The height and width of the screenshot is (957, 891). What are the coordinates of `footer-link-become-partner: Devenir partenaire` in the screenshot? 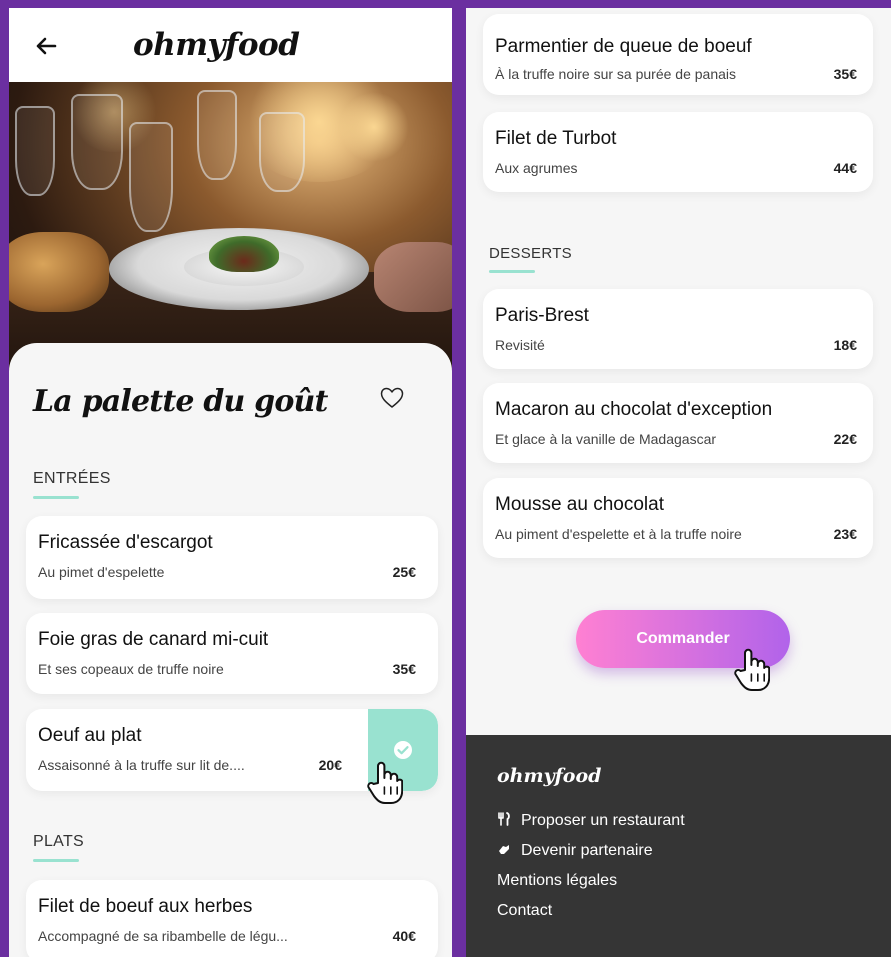 It's located at (575, 851).